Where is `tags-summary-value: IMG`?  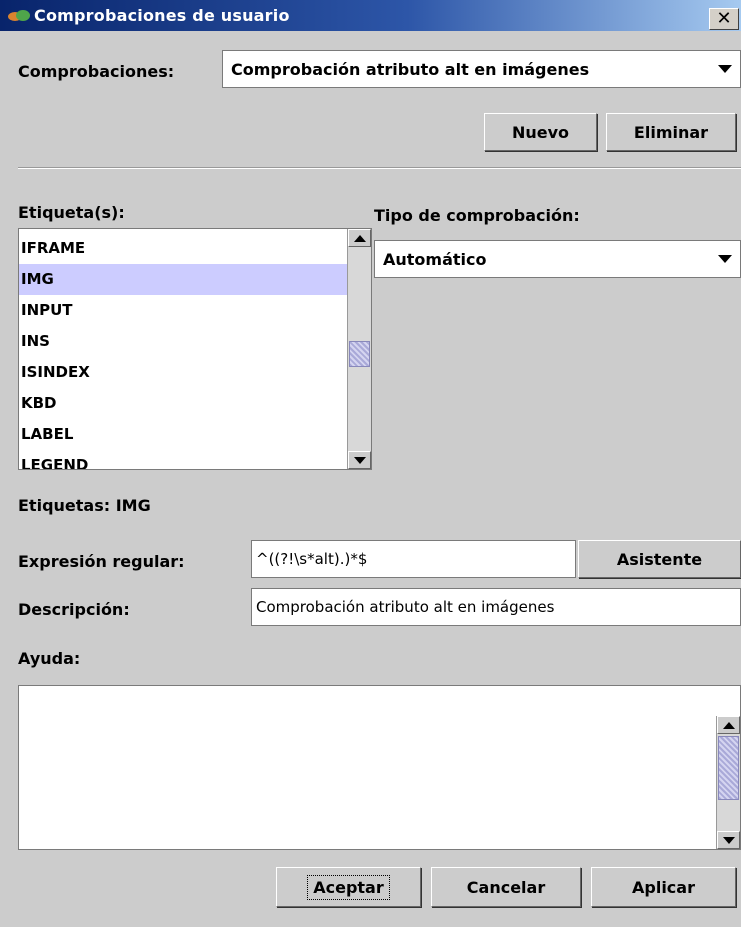 tags-summary-value: IMG is located at coordinates (133, 505).